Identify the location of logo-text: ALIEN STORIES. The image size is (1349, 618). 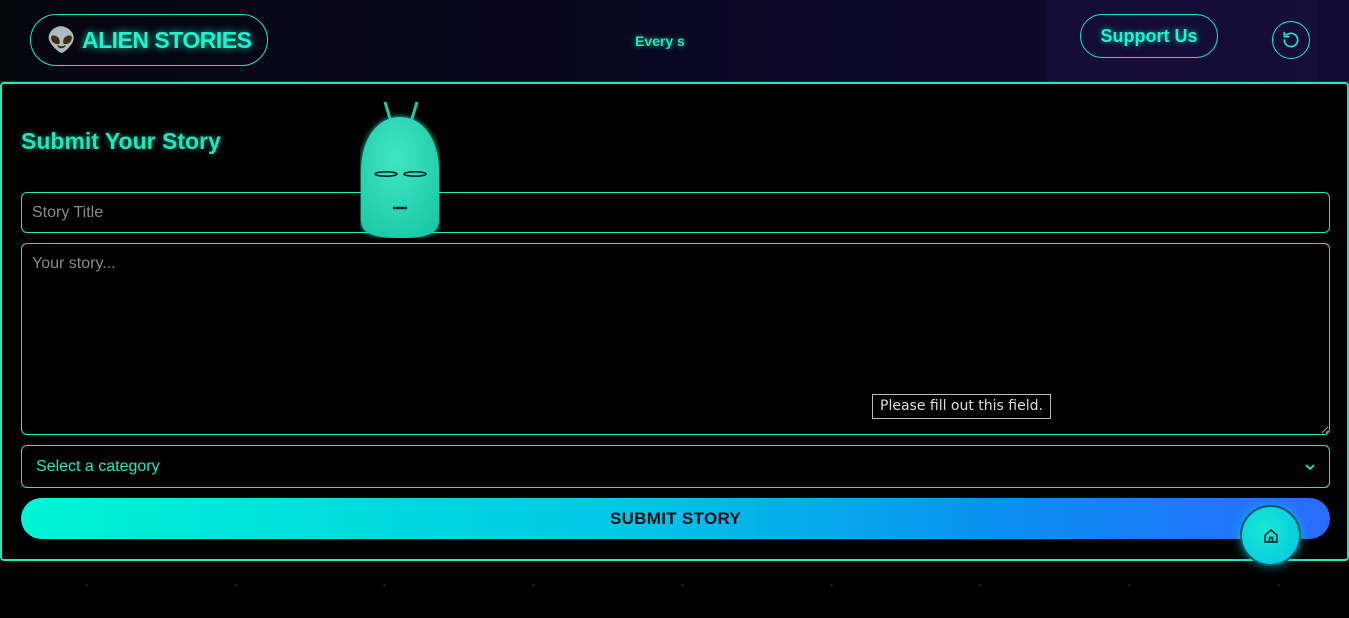
(166, 39).